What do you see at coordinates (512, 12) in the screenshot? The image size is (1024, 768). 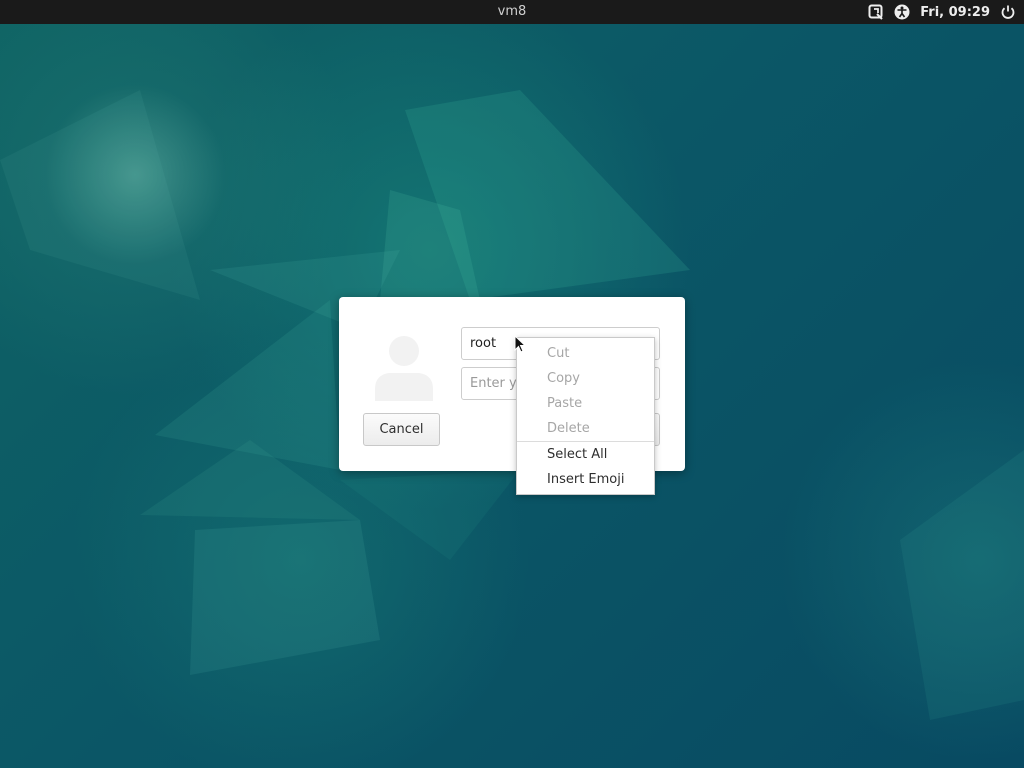 I see `top-bar: vm8 Fri, 09:29` at bounding box center [512, 12].